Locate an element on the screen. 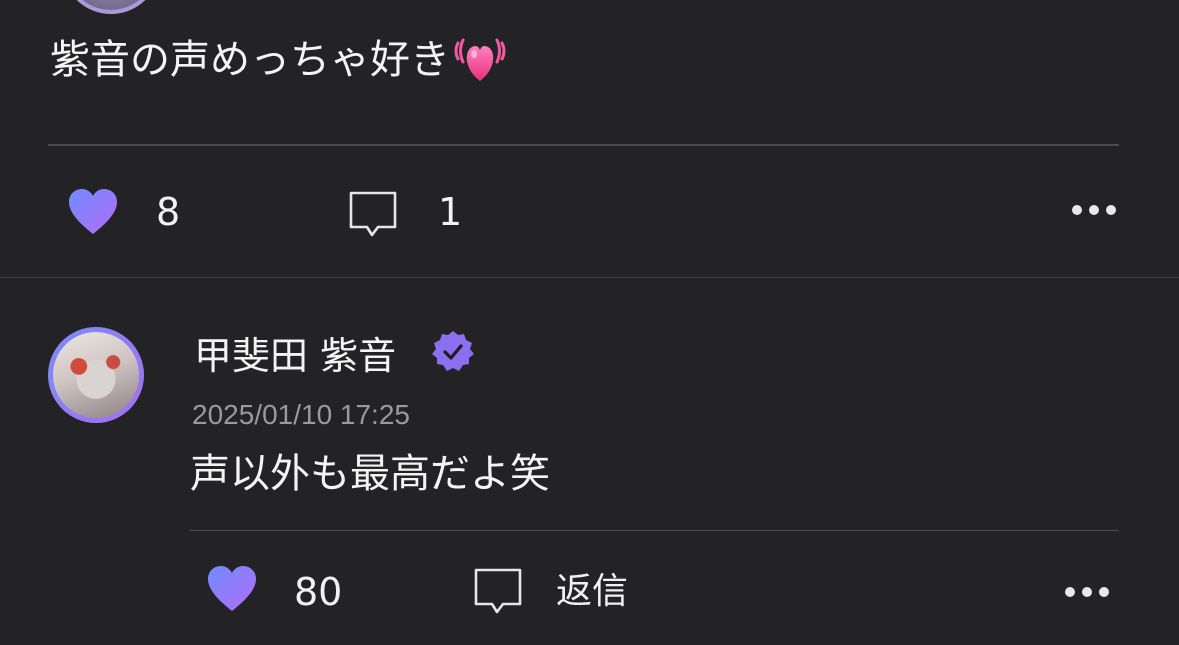 This screenshot has width=1179, height=645. comment-icon is located at coordinates (373, 214).